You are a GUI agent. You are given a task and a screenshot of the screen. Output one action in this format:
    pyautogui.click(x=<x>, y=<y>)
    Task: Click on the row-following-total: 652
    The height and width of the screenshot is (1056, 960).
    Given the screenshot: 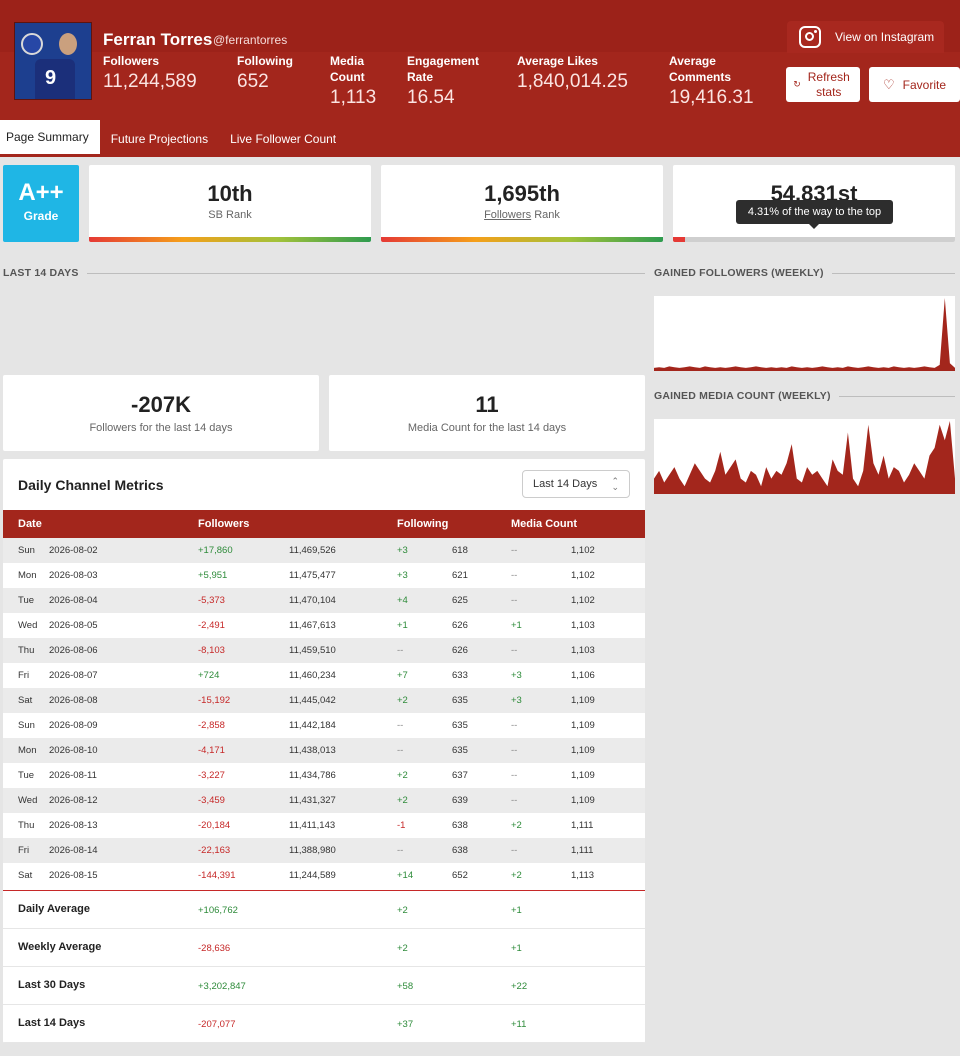 What is the action you would take?
    pyautogui.click(x=460, y=875)
    